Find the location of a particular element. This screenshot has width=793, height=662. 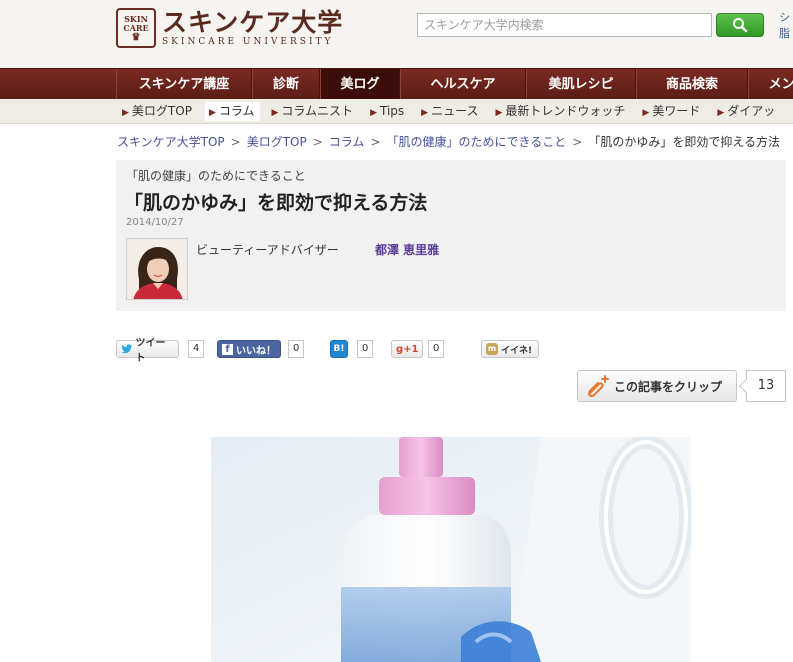

hatena-bookmark-button: B! is located at coordinates (339, 349).